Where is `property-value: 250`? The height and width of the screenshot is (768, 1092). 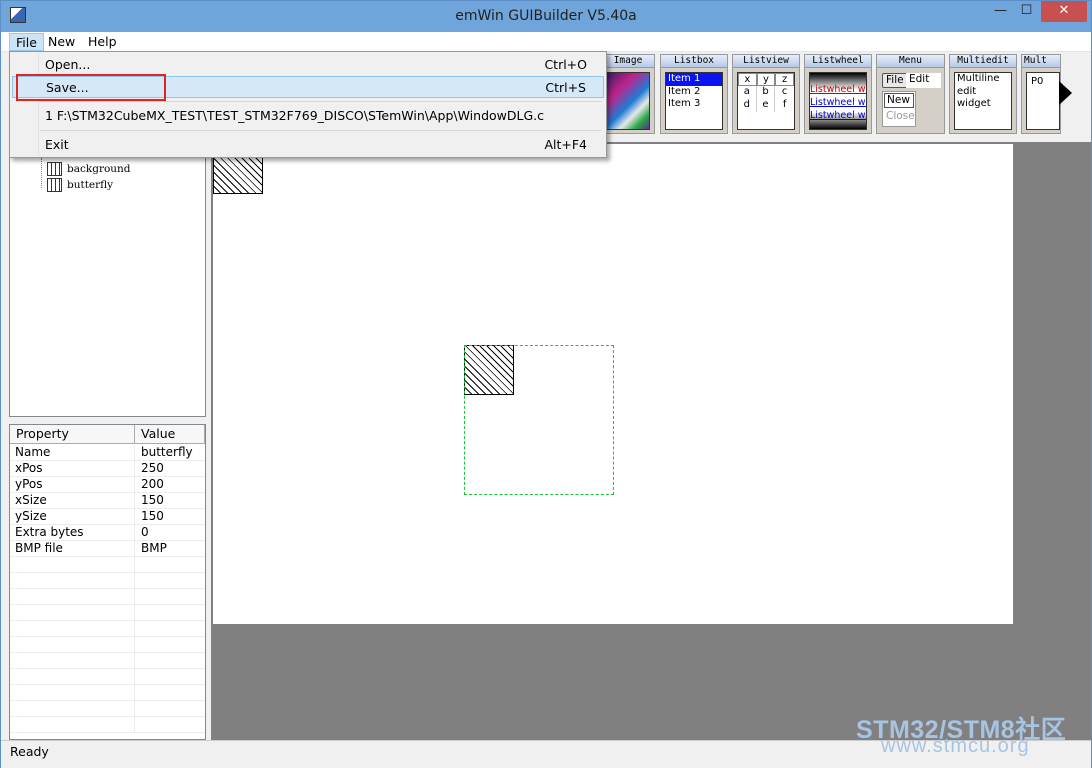
property-value: 250 is located at coordinates (170, 468).